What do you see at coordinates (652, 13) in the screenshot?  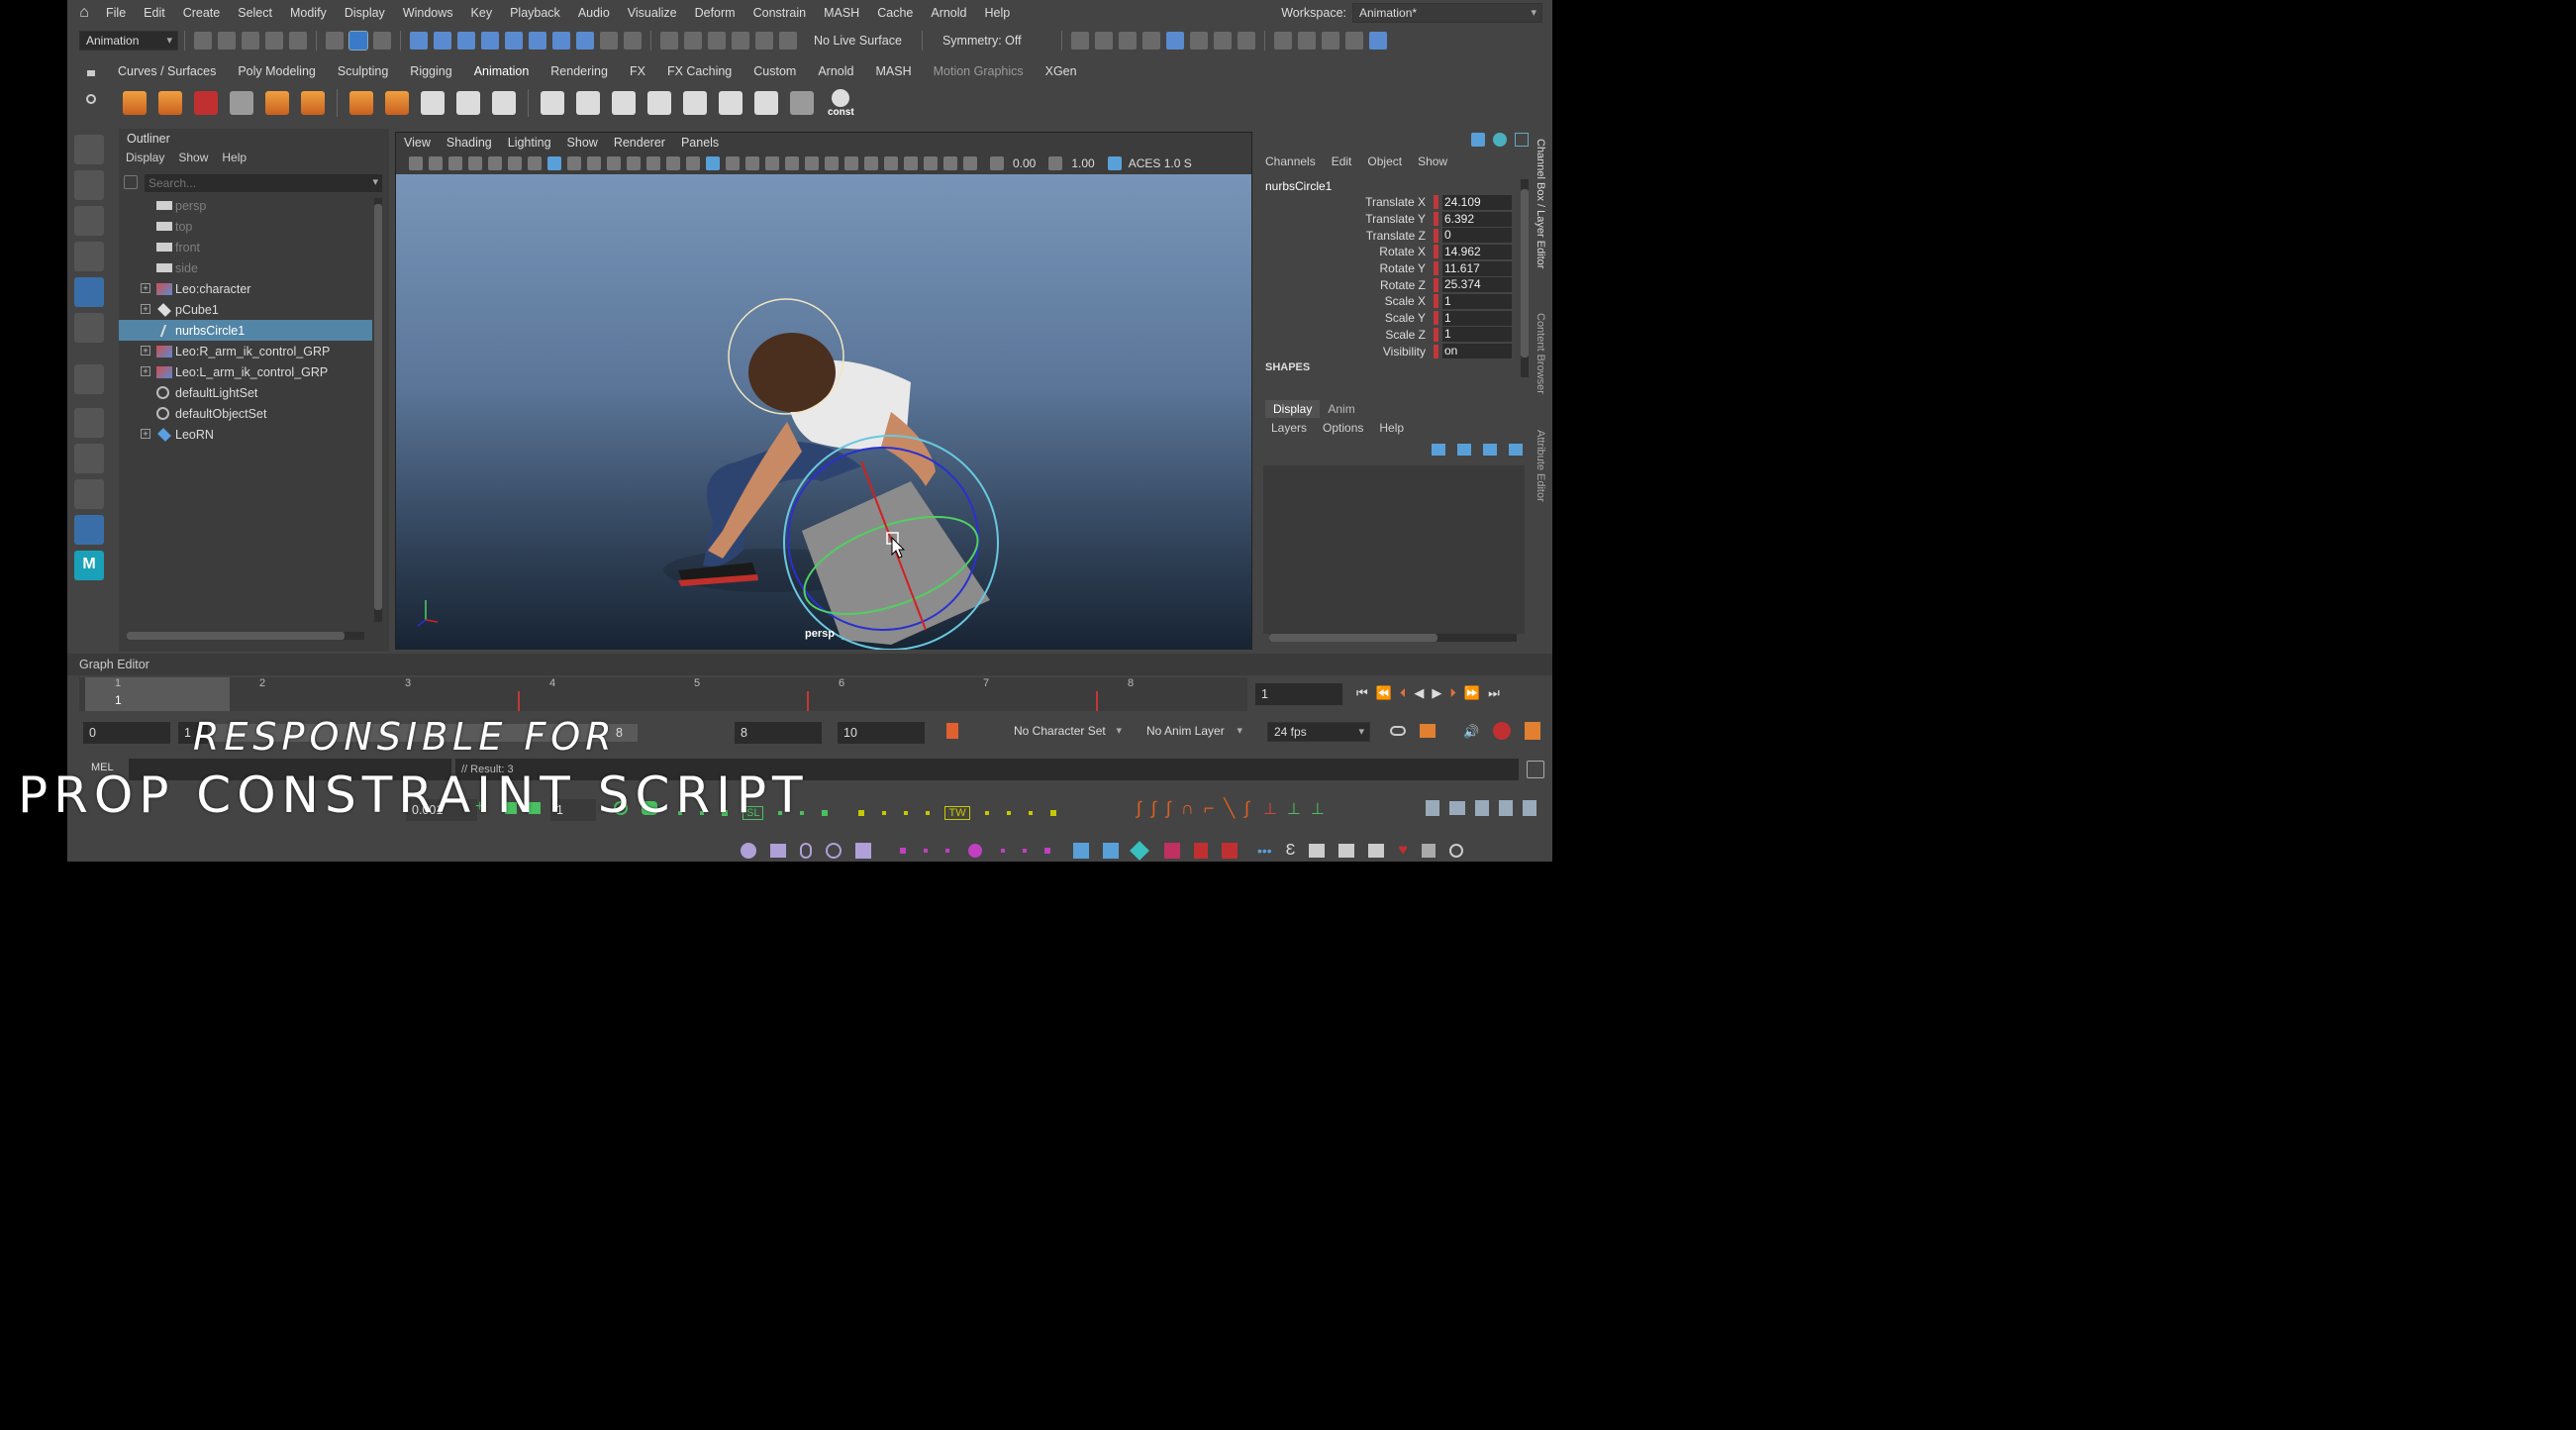 I see `menu-visualize: Visualize` at bounding box center [652, 13].